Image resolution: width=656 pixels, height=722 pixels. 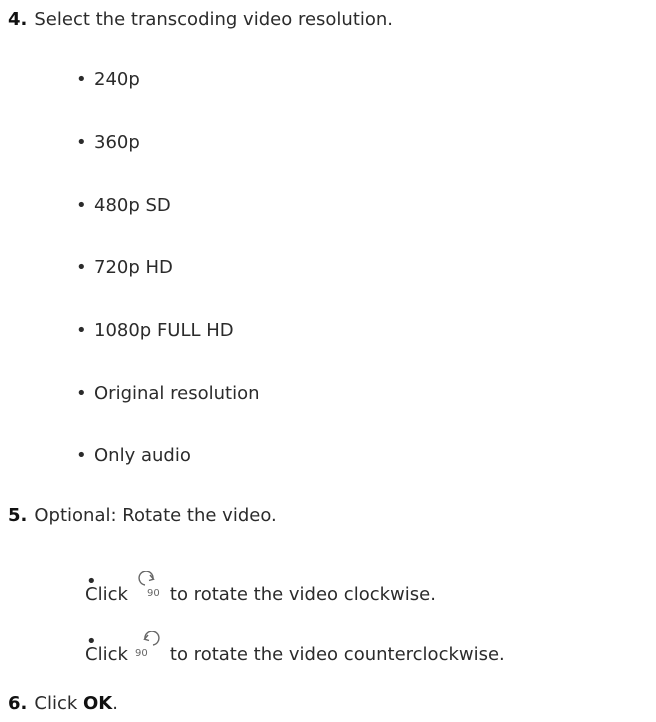 I want to click on list-item: • 360p, so click(x=108, y=143).